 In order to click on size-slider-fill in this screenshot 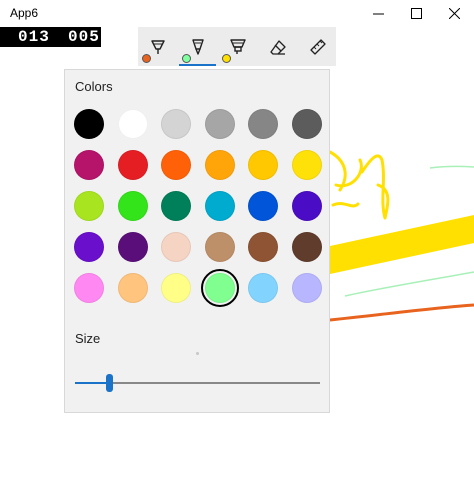, I will do `click(92, 383)`.